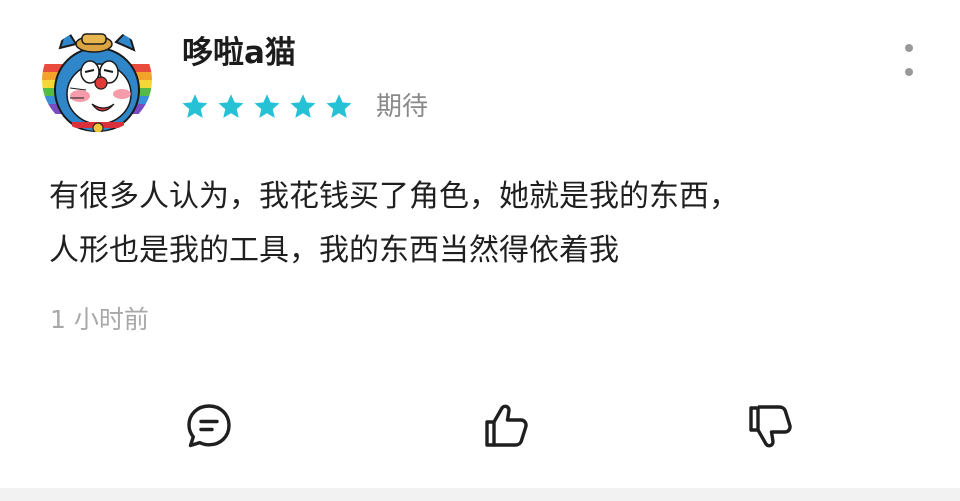 The width and height of the screenshot is (960, 501). I want to click on dislike-button, so click(770, 426).